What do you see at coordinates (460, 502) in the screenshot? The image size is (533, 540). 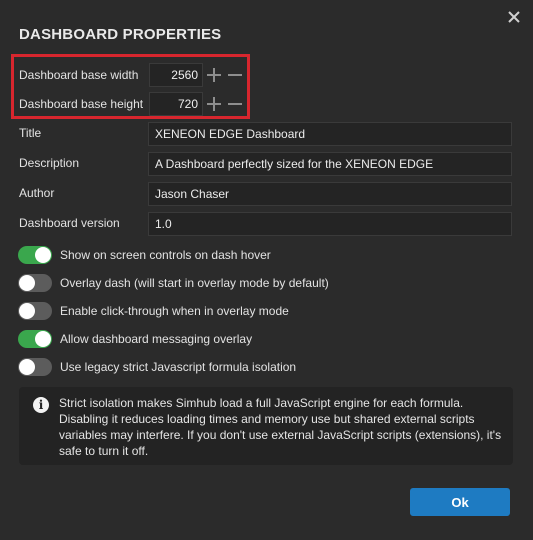 I see `ok-button: Ok` at bounding box center [460, 502].